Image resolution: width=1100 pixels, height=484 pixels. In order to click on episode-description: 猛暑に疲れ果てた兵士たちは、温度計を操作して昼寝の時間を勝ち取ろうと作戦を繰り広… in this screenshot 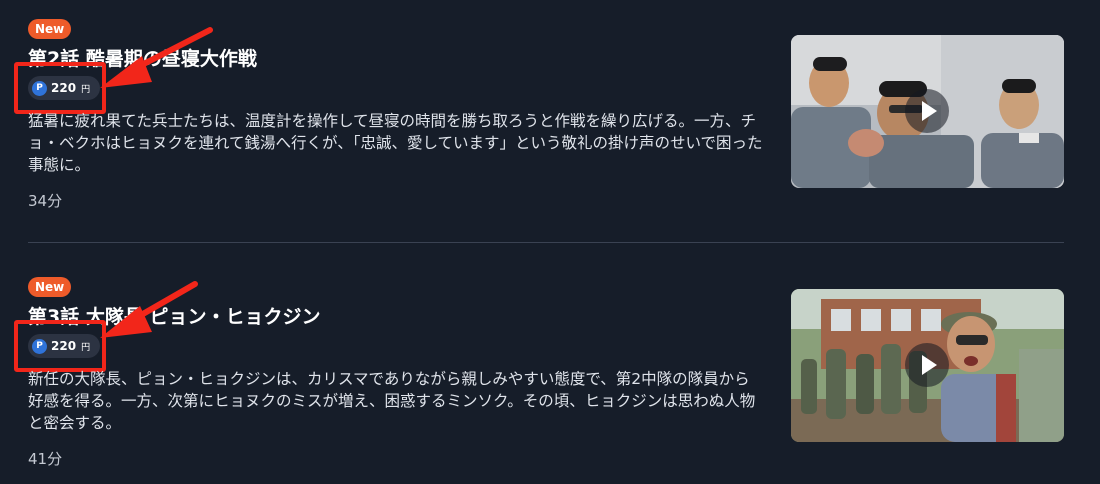, I will do `click(395, 143)`.